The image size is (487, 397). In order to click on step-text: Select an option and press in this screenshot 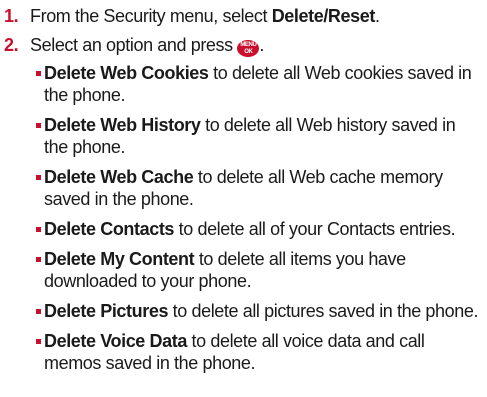, I will do `click(134, 45)`.